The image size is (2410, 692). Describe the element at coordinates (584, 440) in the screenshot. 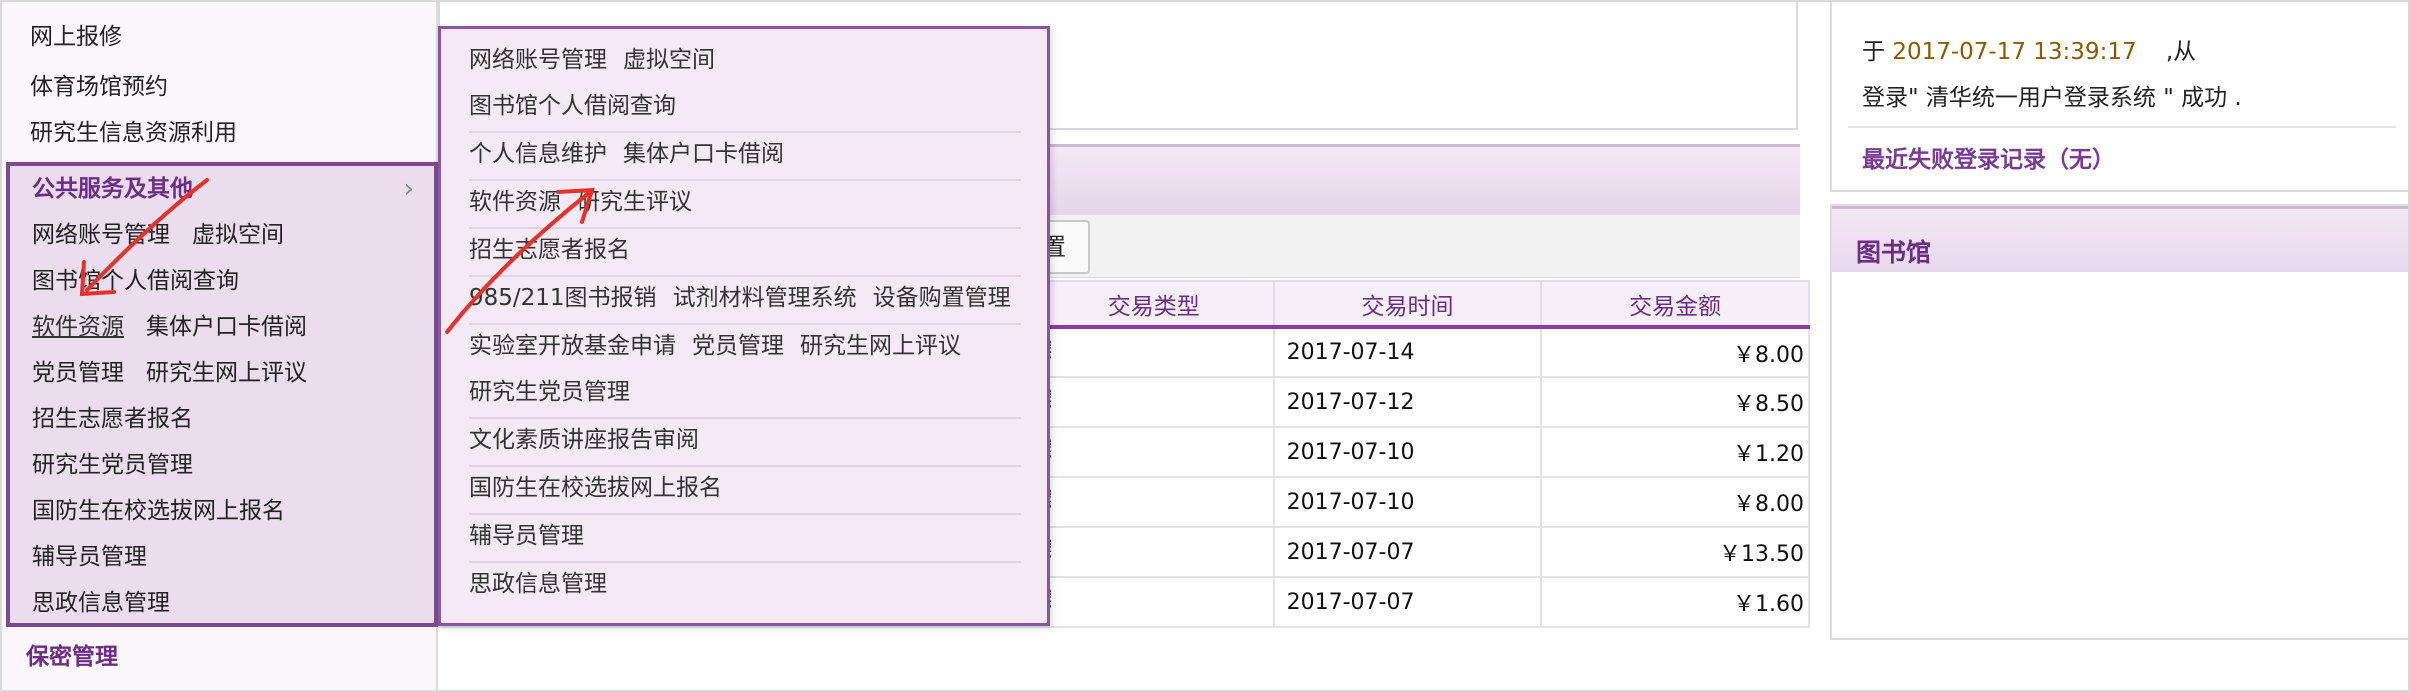

I see `submenu-link-lecture-report: 文化素质讲座报告审阅` at that location.